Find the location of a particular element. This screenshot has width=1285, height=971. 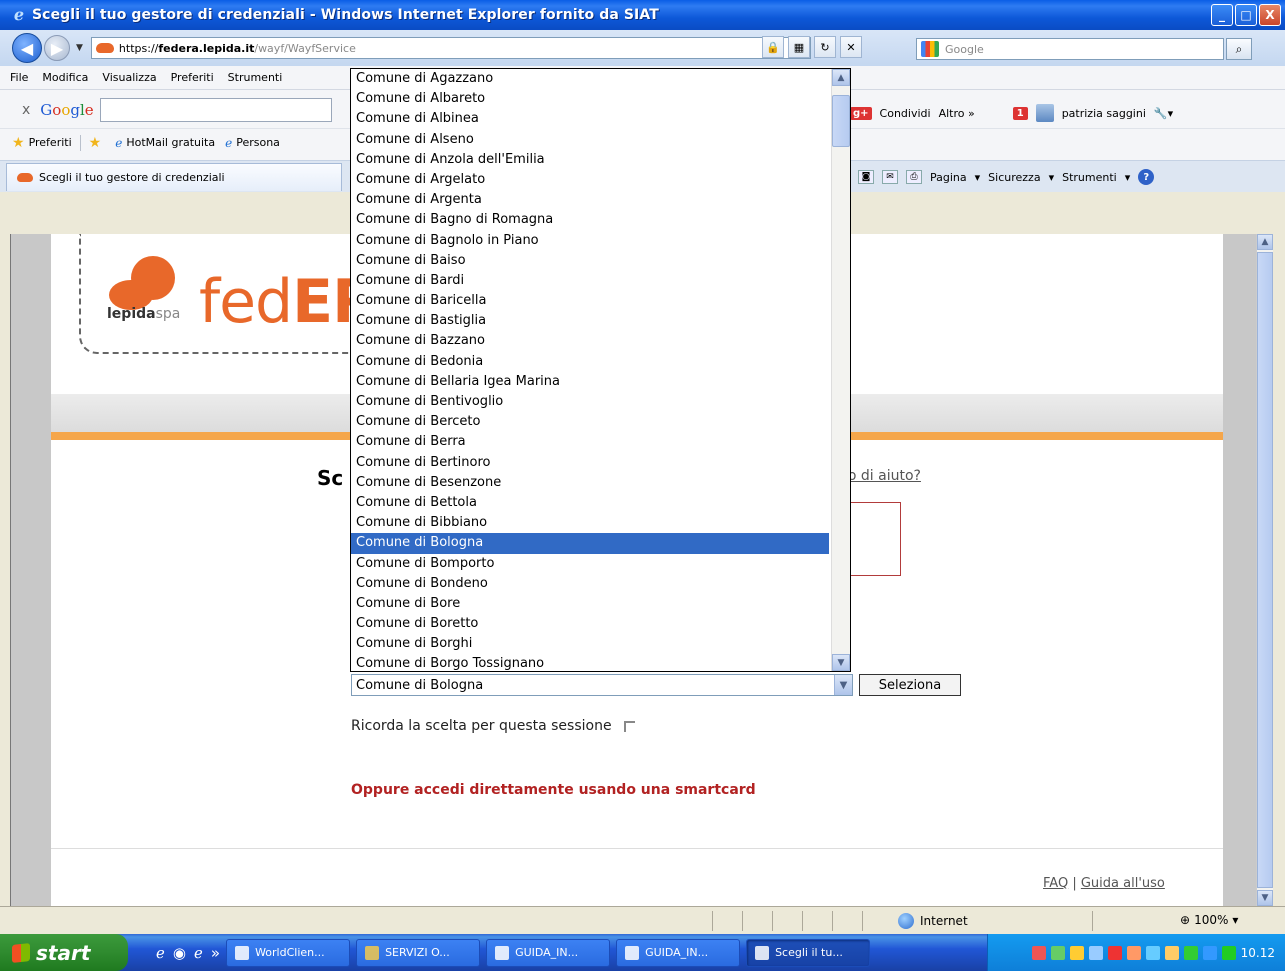

dropdown-option: Comune di Baricella is located at coordinates (590, 301).